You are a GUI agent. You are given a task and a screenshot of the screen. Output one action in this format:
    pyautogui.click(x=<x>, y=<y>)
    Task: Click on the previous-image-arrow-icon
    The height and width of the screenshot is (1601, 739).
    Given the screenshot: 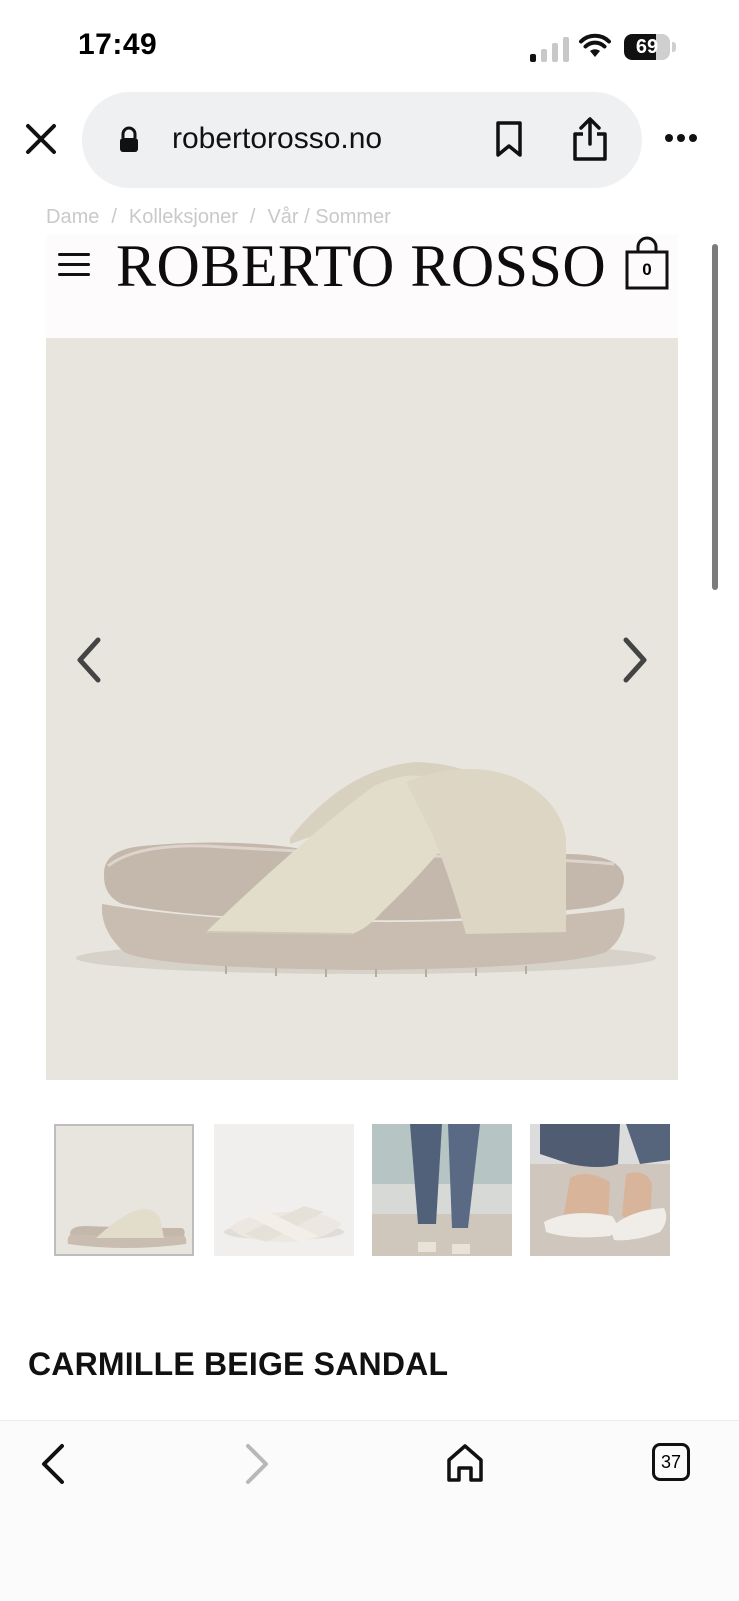 What is the action you would take?
    pyautogui.click(x=90, y=660)
    